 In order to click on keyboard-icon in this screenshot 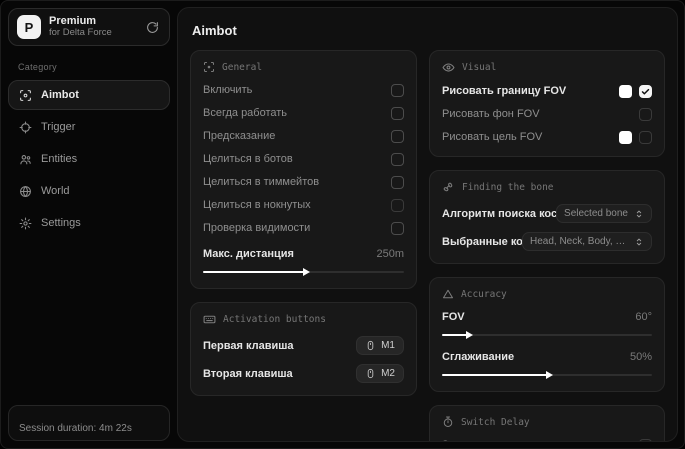, I will do `click(209, 319)`.